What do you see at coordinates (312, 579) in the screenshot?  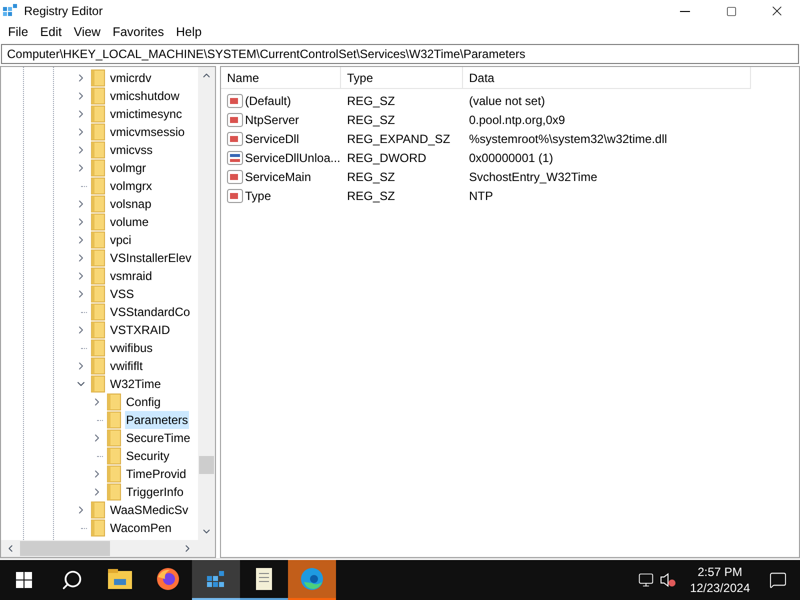 I see `swirl-globe-icon` at bounding box center [312, 579].